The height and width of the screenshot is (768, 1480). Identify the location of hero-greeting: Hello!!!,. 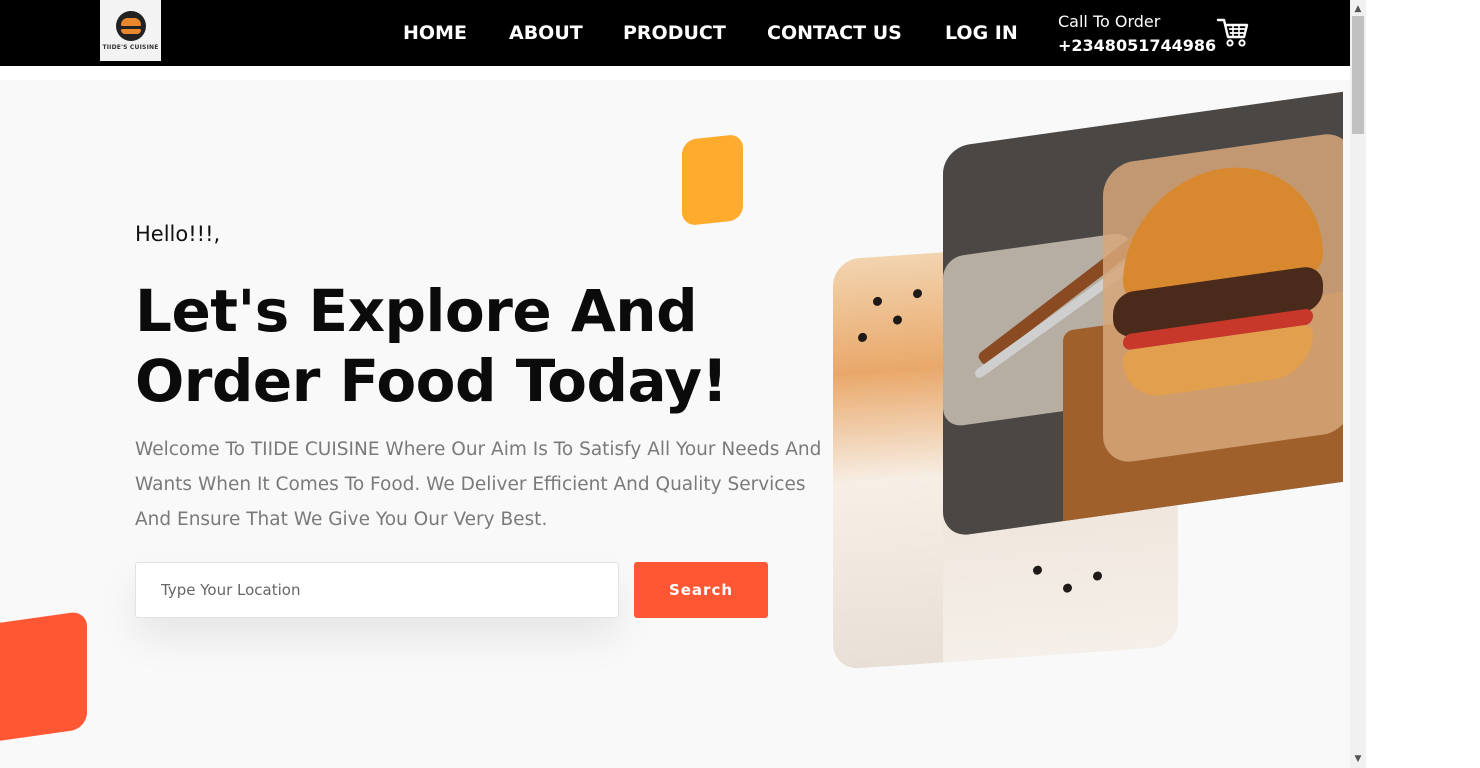
(178, 234).